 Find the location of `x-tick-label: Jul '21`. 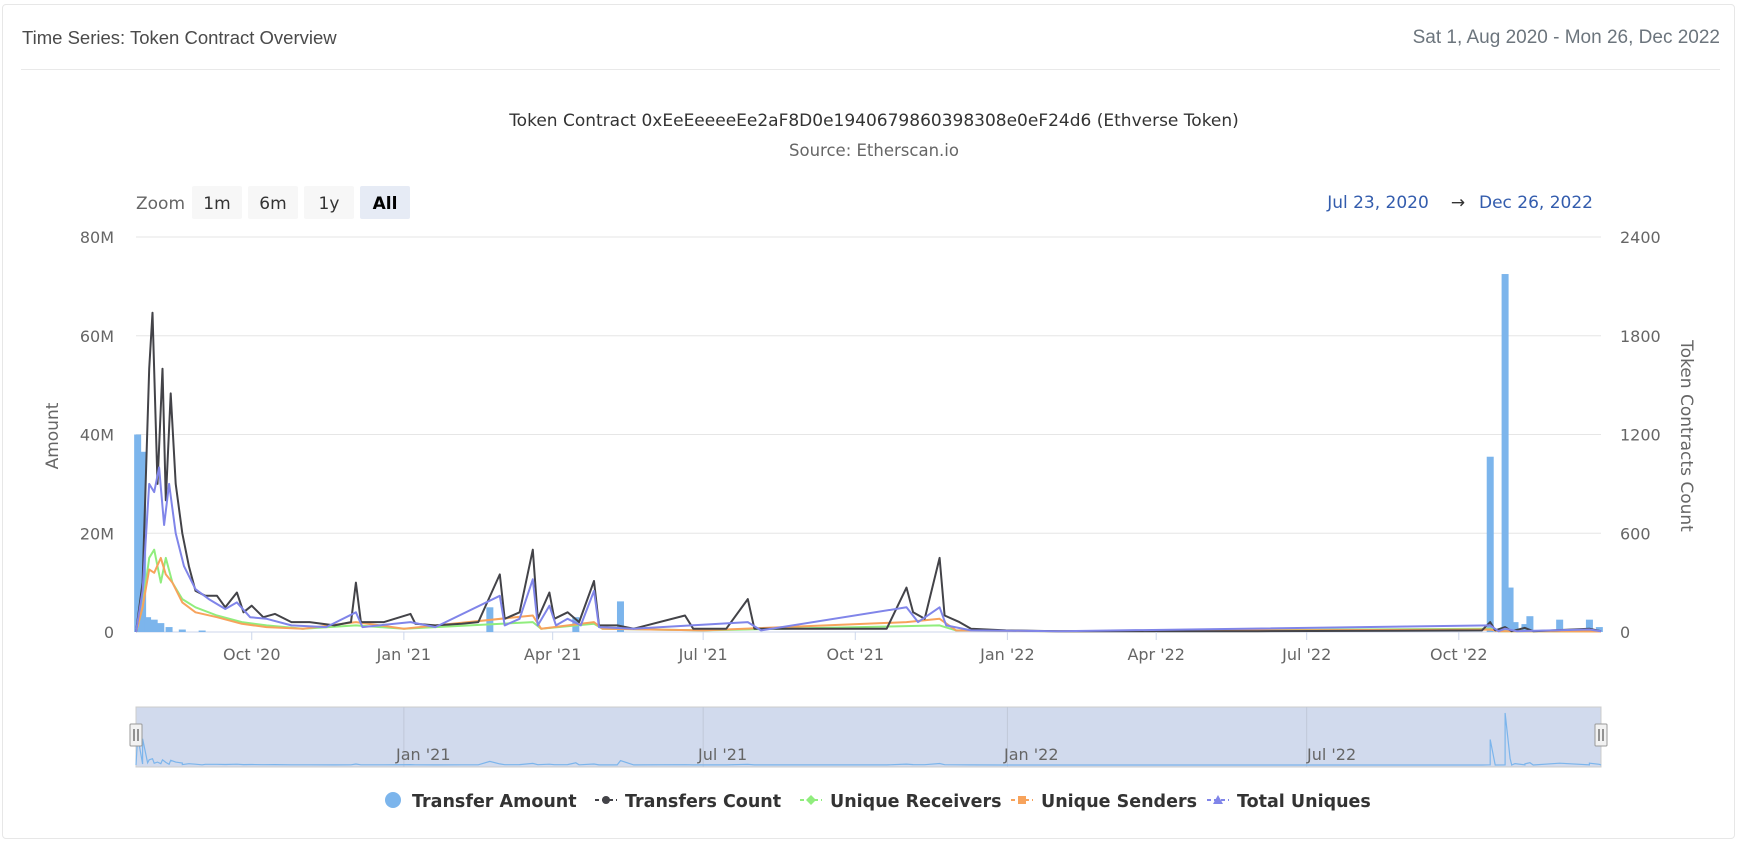

x-tick-label: Jul '21 is located at coordinates (703, 654).